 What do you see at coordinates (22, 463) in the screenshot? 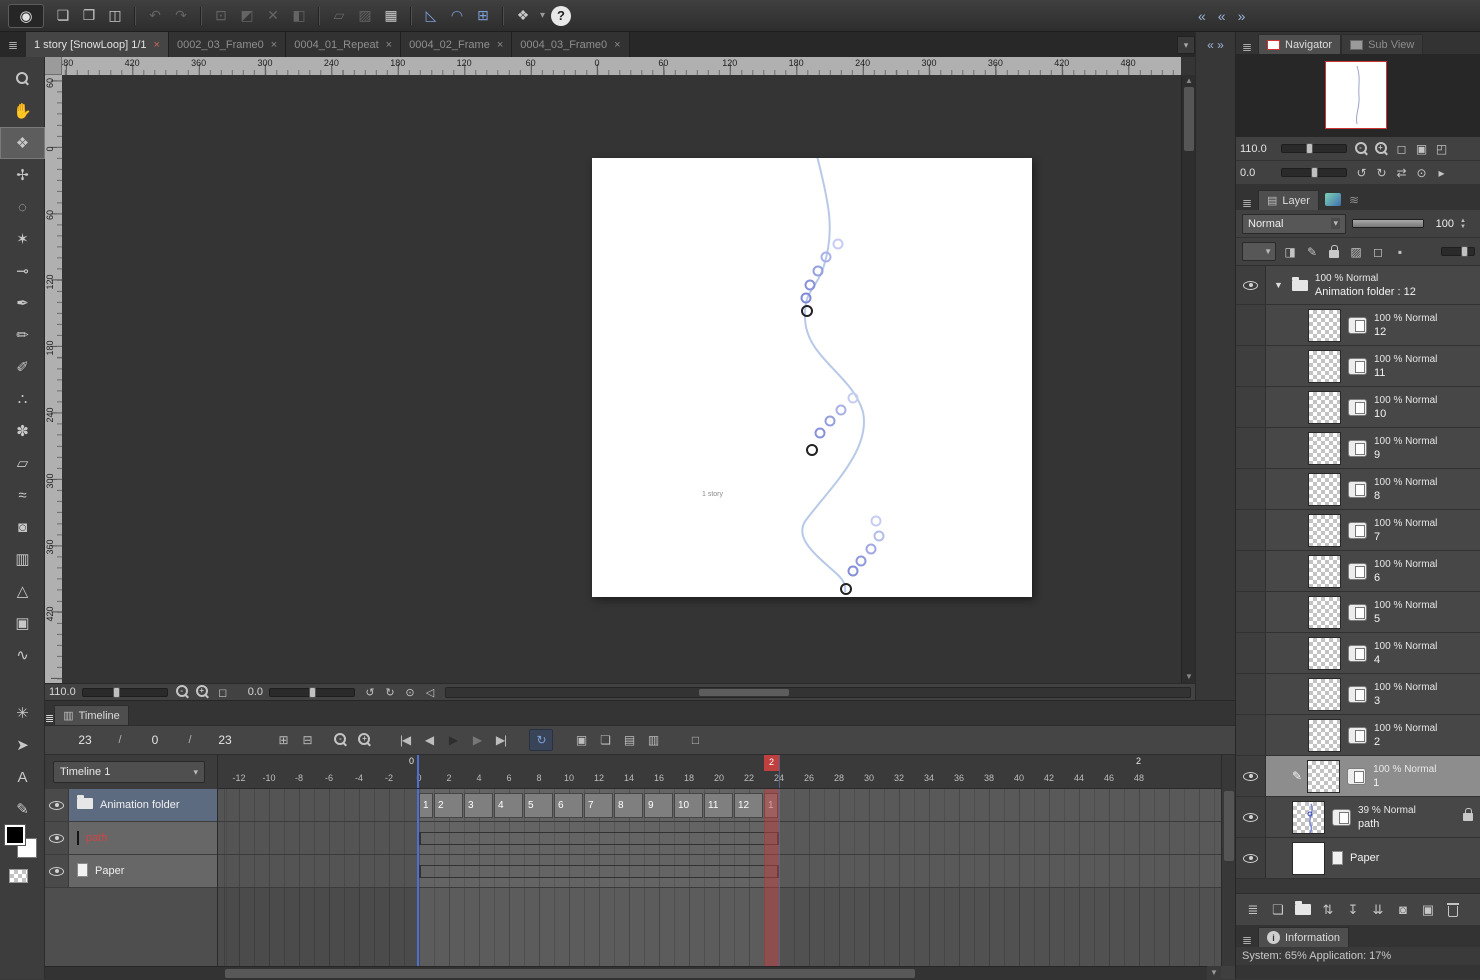
I see `eraser-tool: ▱` at bounding box center [22, 463].